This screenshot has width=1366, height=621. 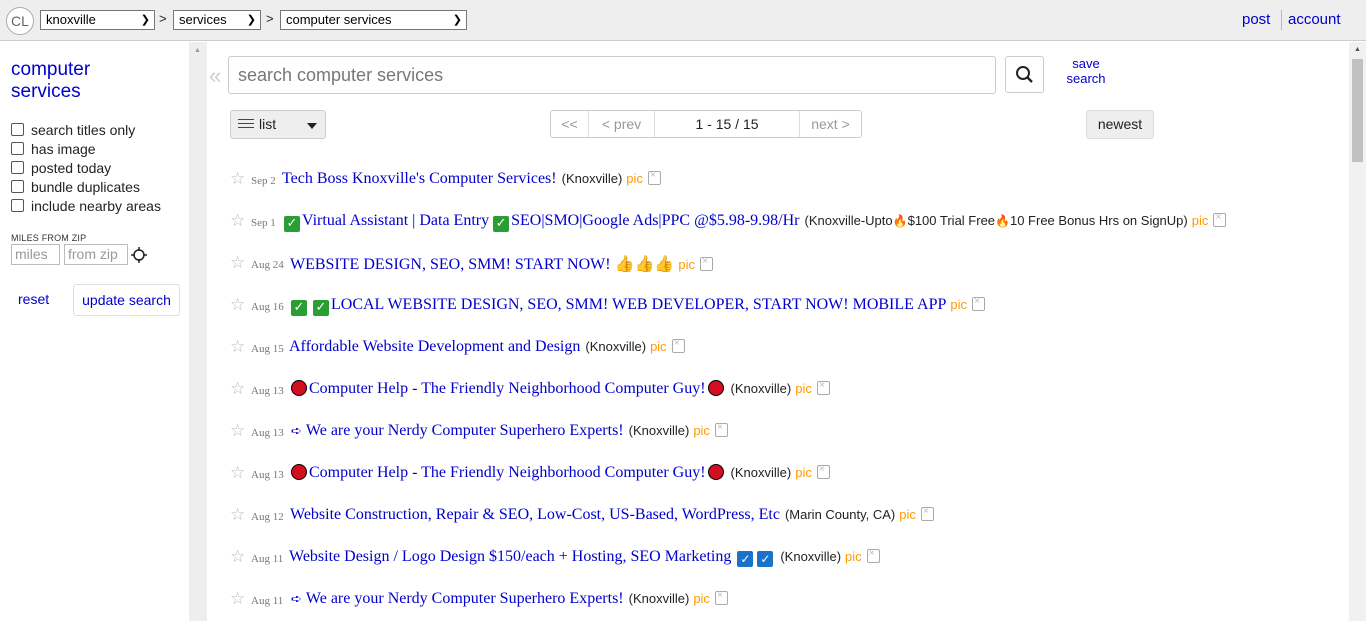 What do you see at coordinates (50, 81) in the screenshot?
I see `sidebar-category-title: computer services` at bounding box center [50, 81].